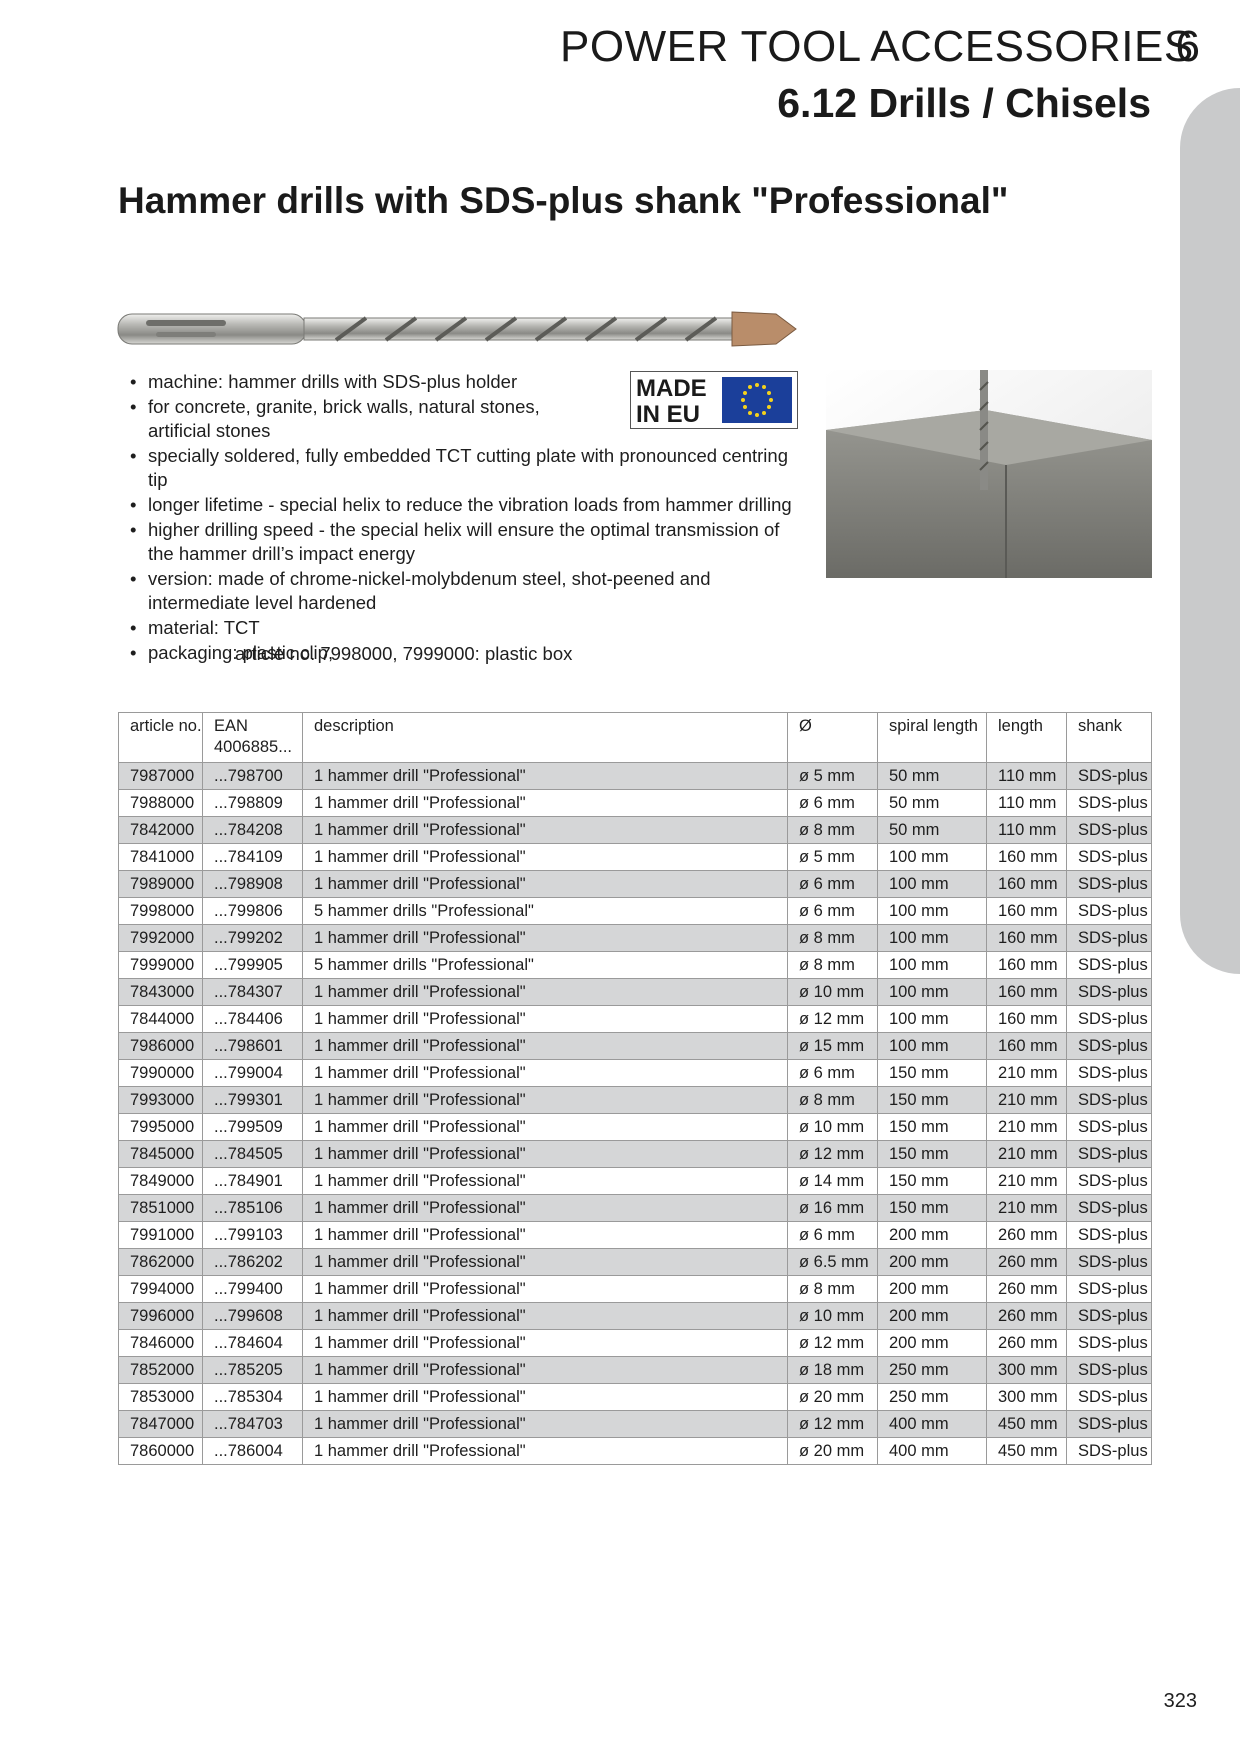  What do you see at coordinates (252, 830) in the screenshot?
I see `ean-cell: ...784208` at bounding box center [252, 830].